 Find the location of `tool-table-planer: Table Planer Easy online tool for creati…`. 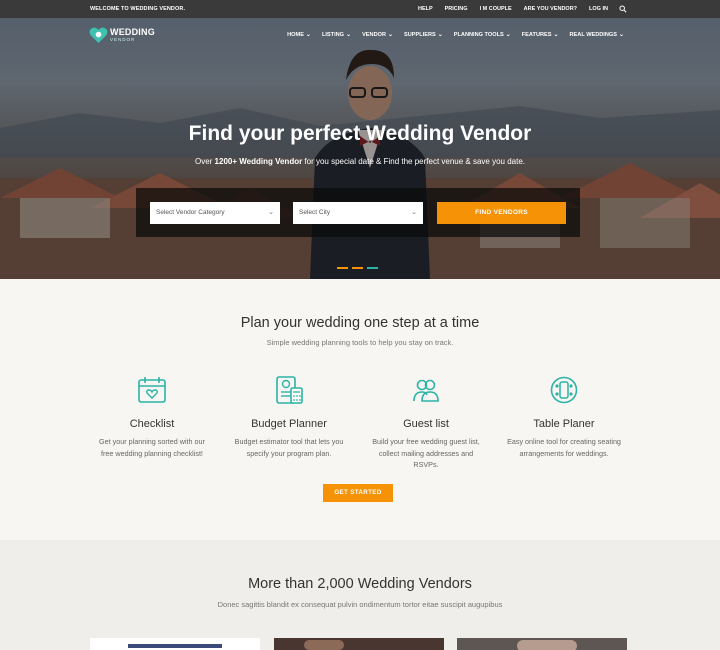

tool-table-planer: Table Planer Easy online tool for creati… is located at coordinates (564, 417).